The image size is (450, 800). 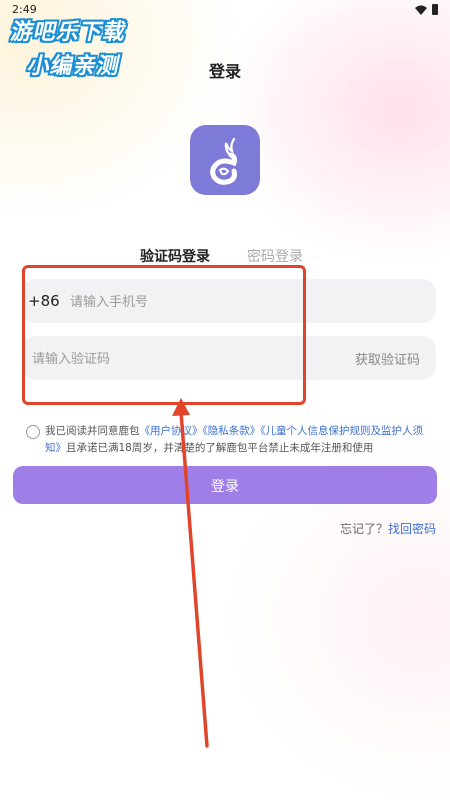 I want to click on app-logo, so click(x=225, y=160).